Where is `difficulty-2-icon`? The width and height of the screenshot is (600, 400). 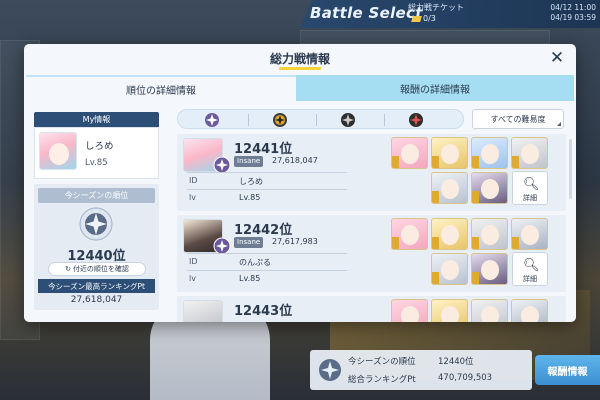
difficulty-2-icon is located at coordinates (280, 120).